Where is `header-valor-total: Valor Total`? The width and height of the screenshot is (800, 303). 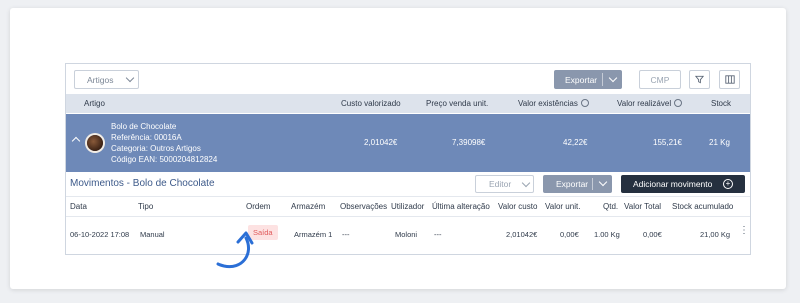 header-valor-total: Valor Total is located at coordinates (643, 206).